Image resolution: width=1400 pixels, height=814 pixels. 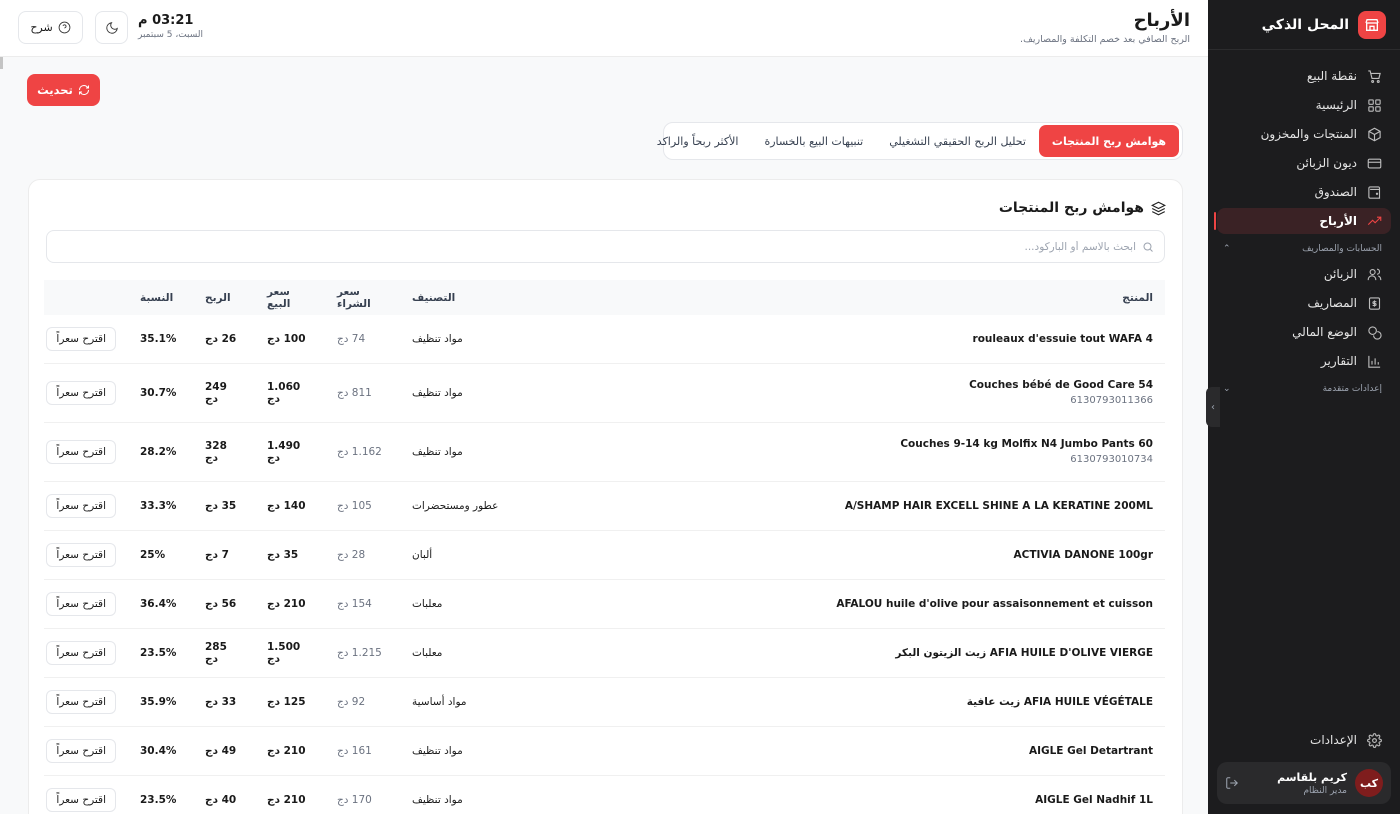 I want to click on coins-icon, so click(x=1375, y=332).